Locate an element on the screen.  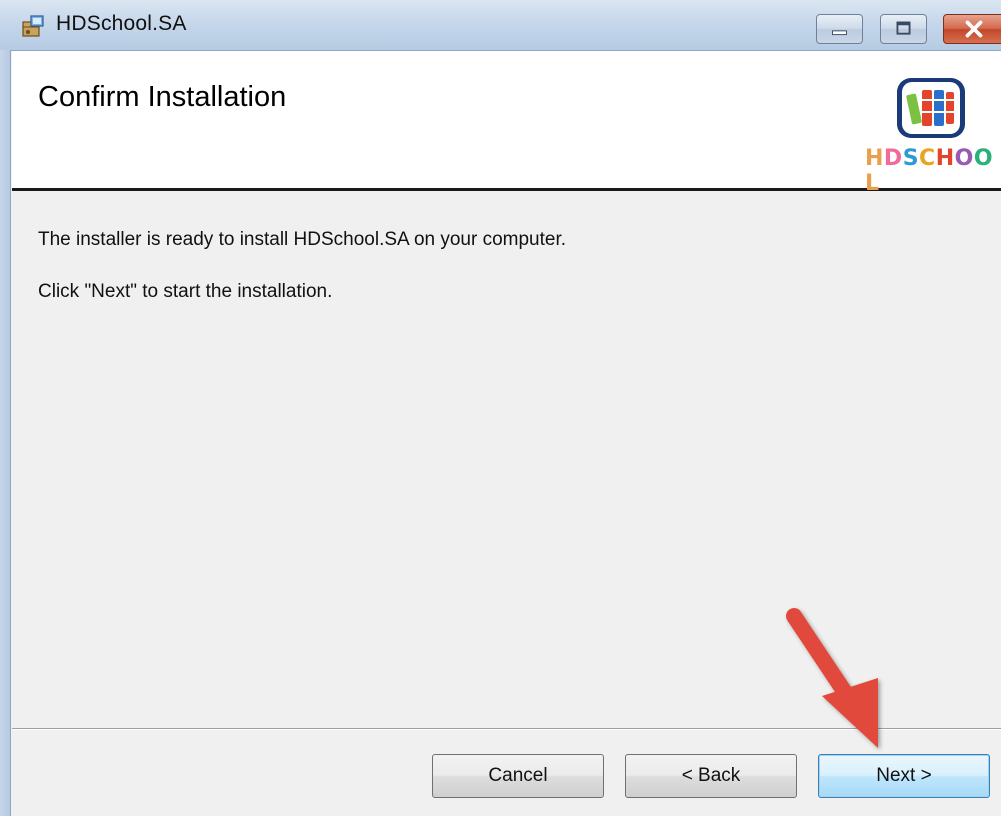
cancel-button: Cancel is located at coordinates (518, 776).